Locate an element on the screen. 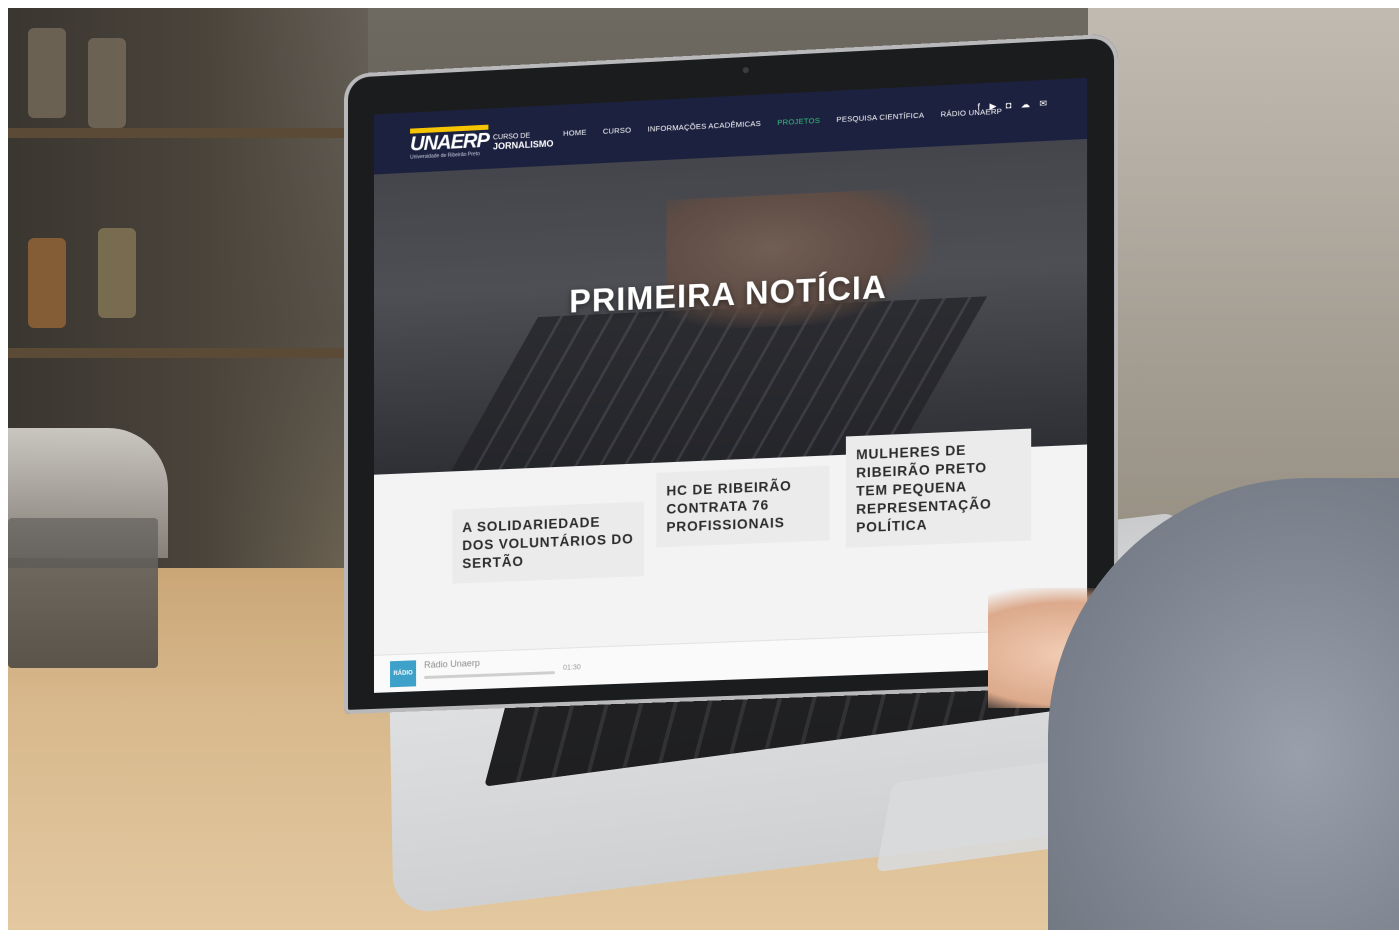  player-progress-bar is located at coordinates (489, 675).